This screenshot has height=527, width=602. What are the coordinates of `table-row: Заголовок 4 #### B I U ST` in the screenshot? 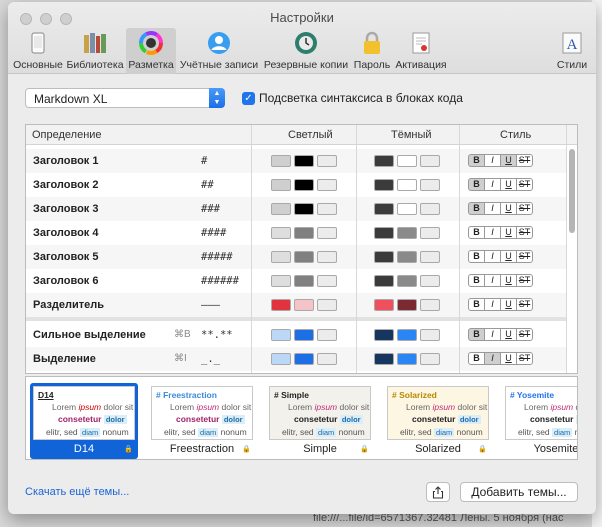 It's located at (296, 233).